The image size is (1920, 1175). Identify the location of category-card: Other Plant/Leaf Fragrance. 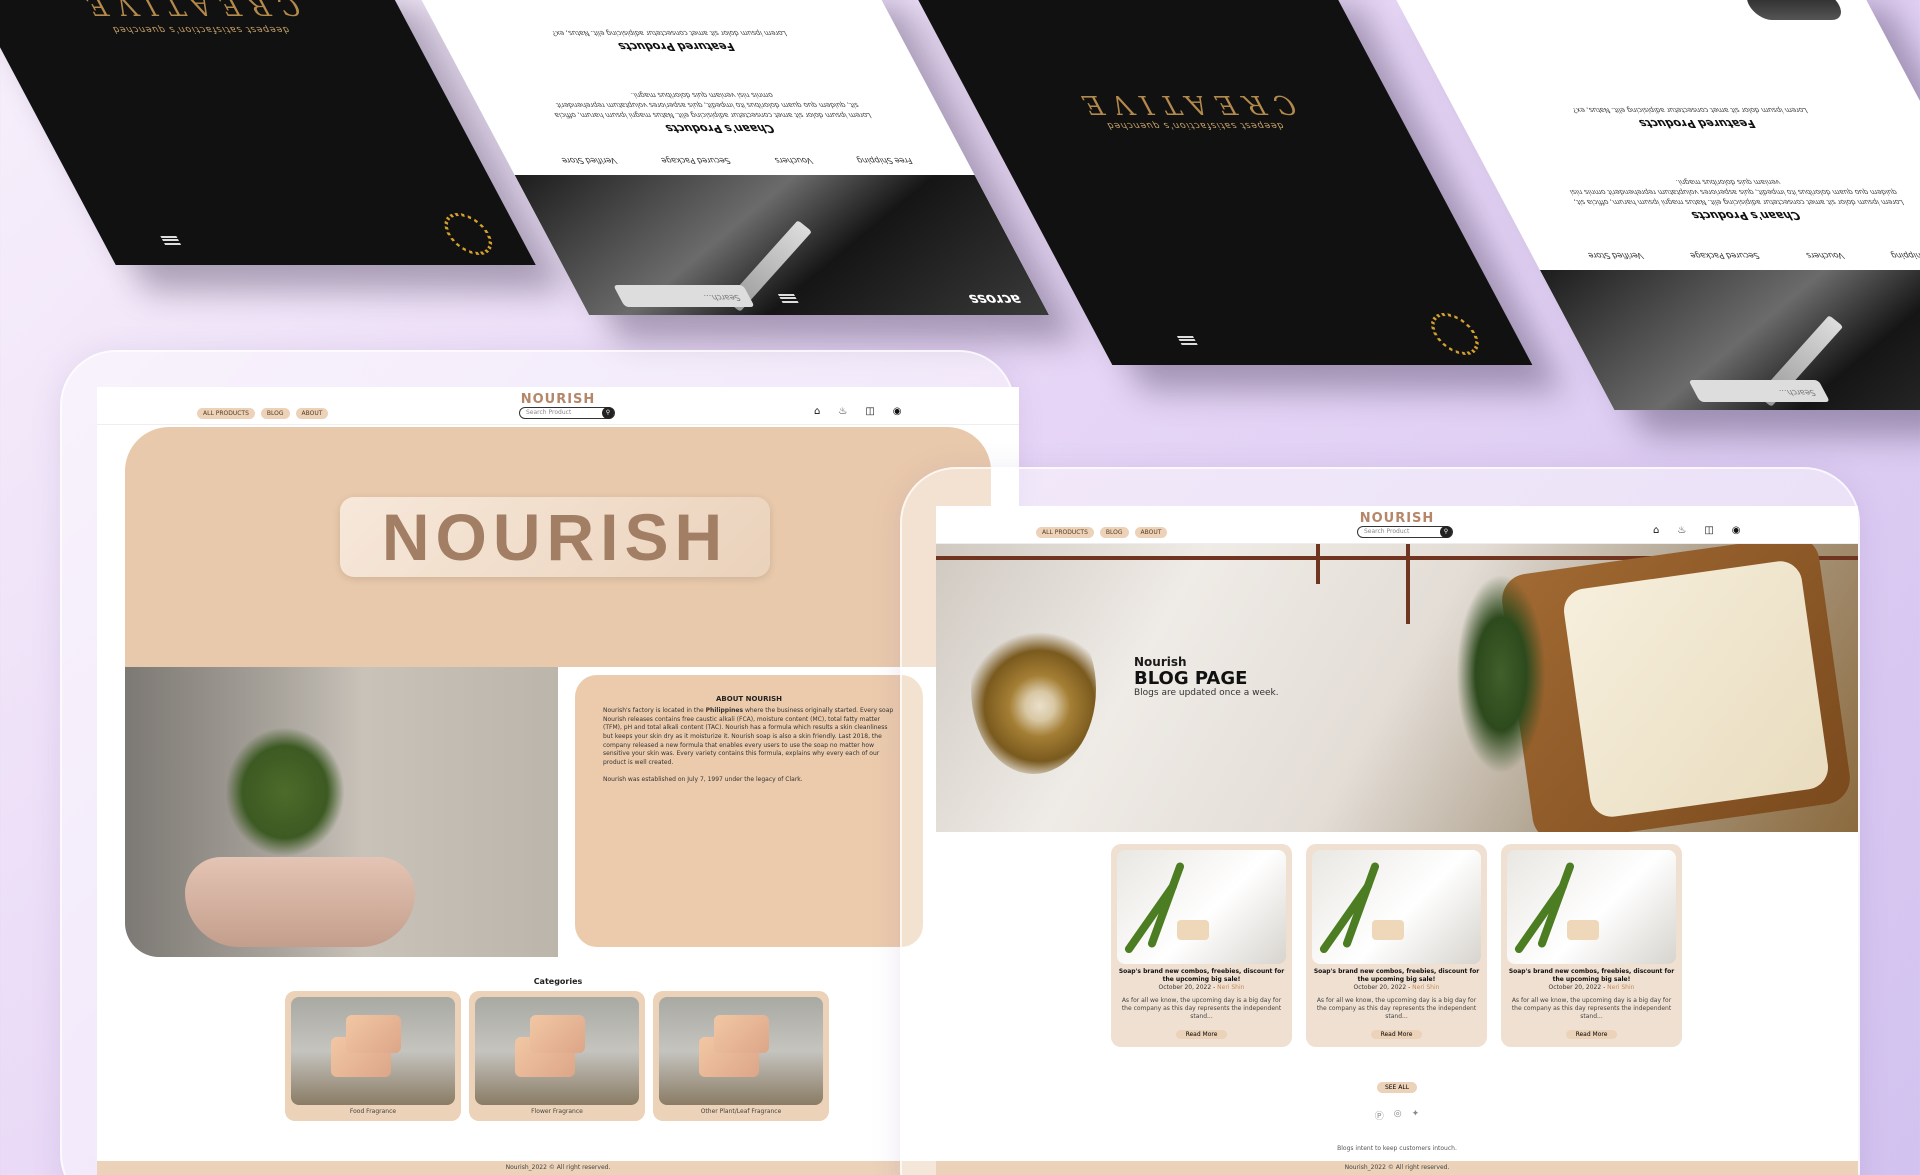
(741, 1056).